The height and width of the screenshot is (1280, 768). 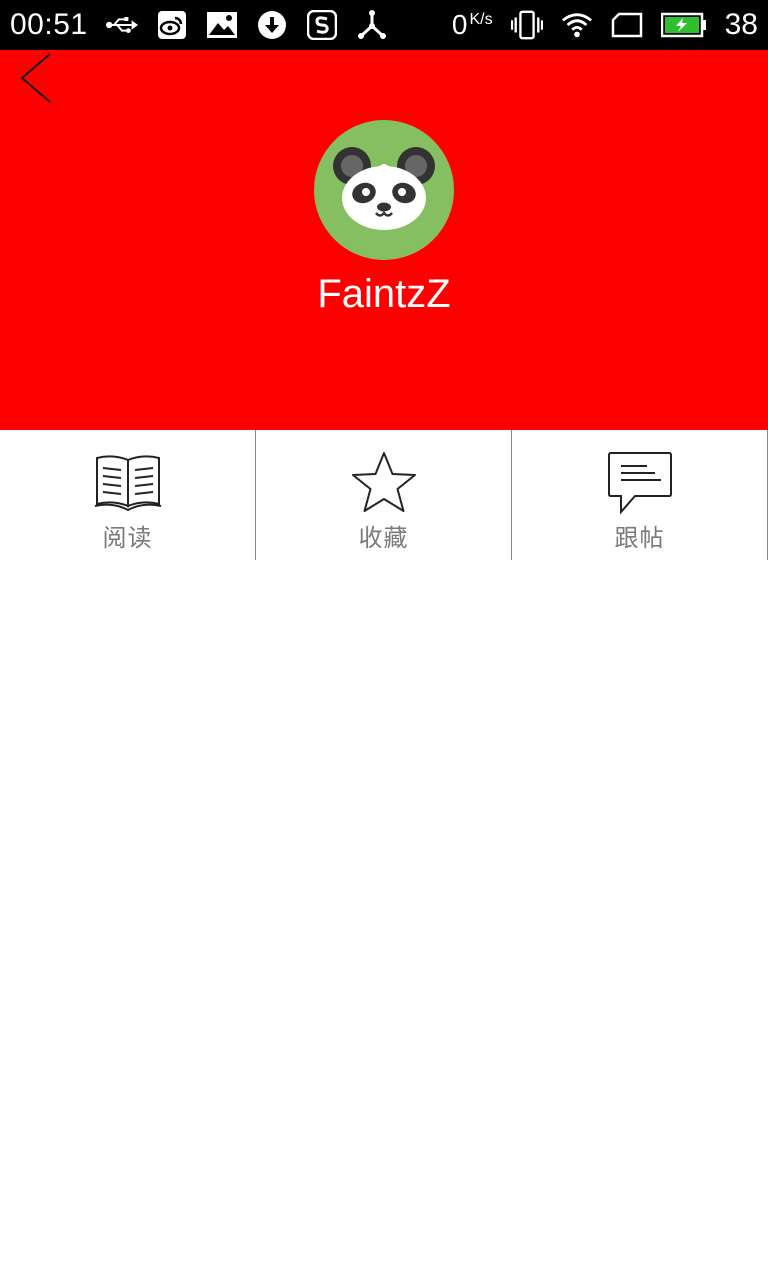 I want to click on back-button, so click(x=36, y=79).